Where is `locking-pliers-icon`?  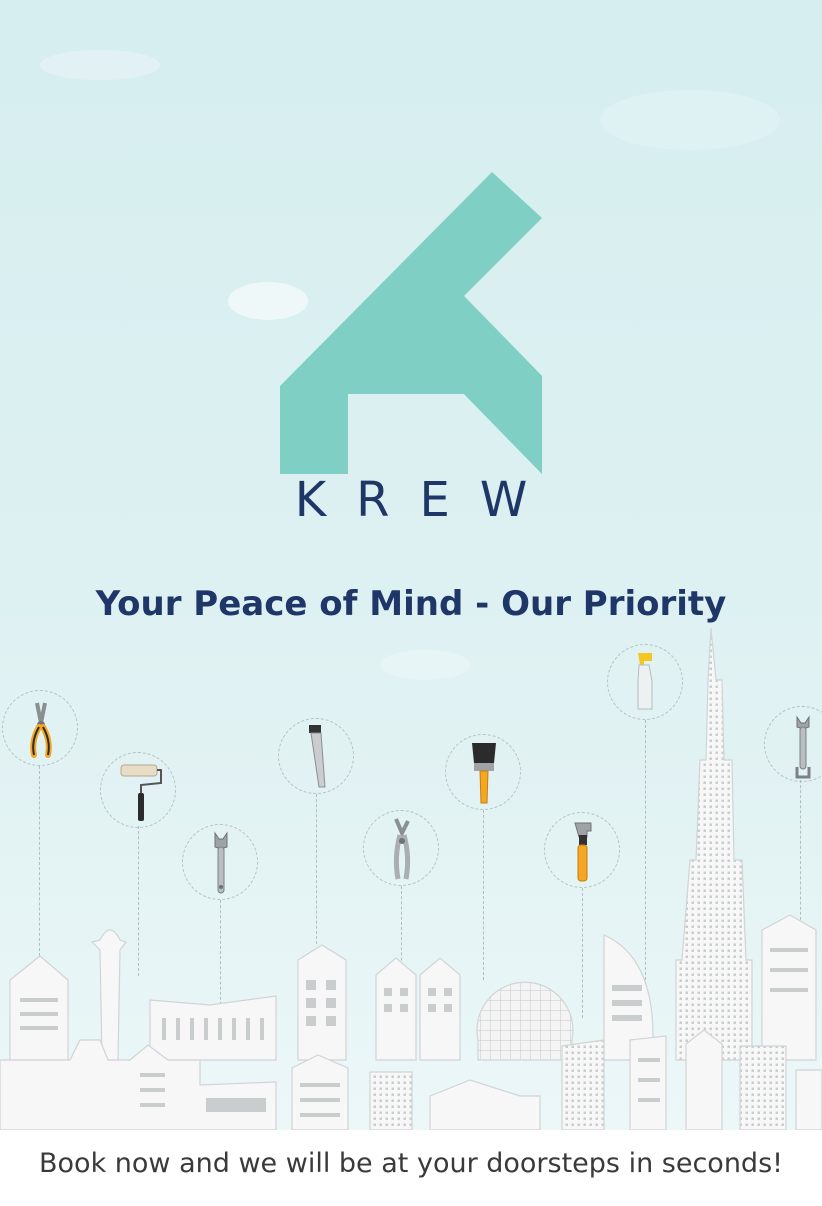 locking-pliers-icon is located at coordinates (401, 848).